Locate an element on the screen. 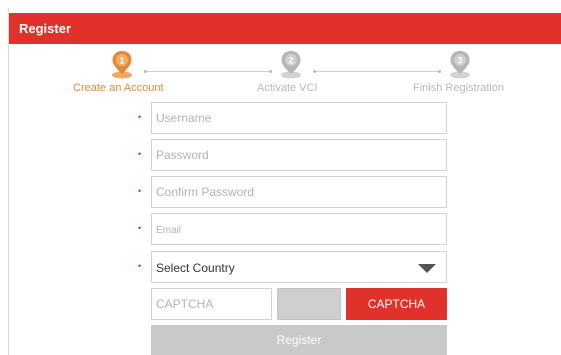 This screenshot has width=561, height=355. step-1-pin-icon: 1 is located at coordinates (122, 65).